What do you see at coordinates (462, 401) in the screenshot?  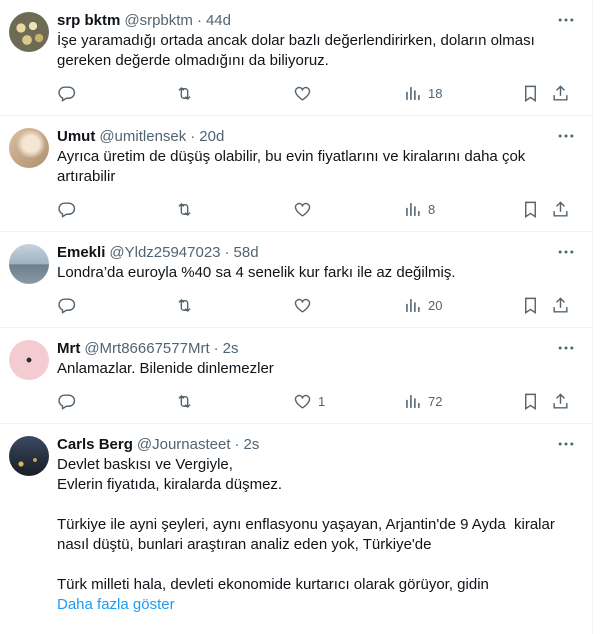 I see `views-button: 72` at bounding box center [462, 401].